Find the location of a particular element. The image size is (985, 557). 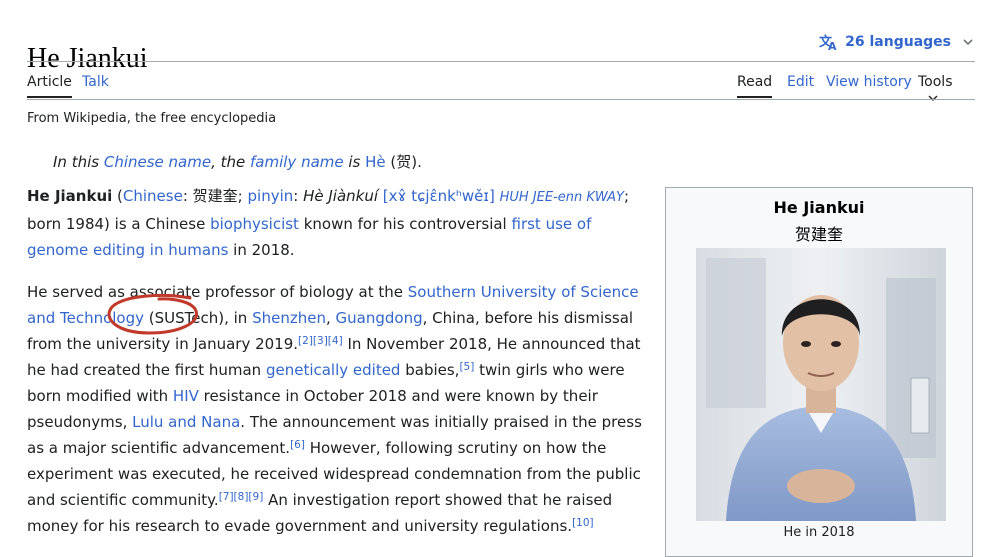

shenzhen-link: Shenzhen is located at coordinates (289, 318).